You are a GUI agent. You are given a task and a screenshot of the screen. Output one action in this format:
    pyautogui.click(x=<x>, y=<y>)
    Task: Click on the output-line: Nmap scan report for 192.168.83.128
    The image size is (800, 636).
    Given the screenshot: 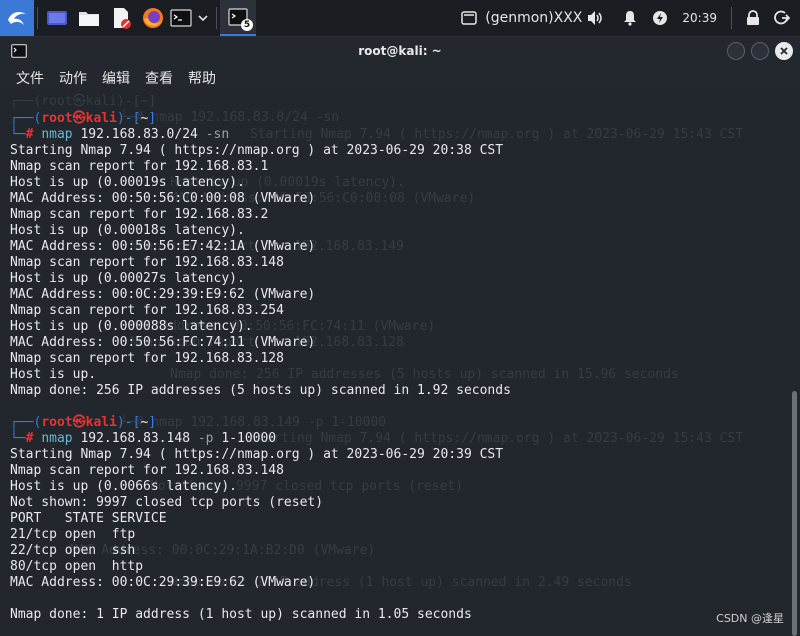 What is the action you would take?
    pyautogui.click(x=147, y=358)
    